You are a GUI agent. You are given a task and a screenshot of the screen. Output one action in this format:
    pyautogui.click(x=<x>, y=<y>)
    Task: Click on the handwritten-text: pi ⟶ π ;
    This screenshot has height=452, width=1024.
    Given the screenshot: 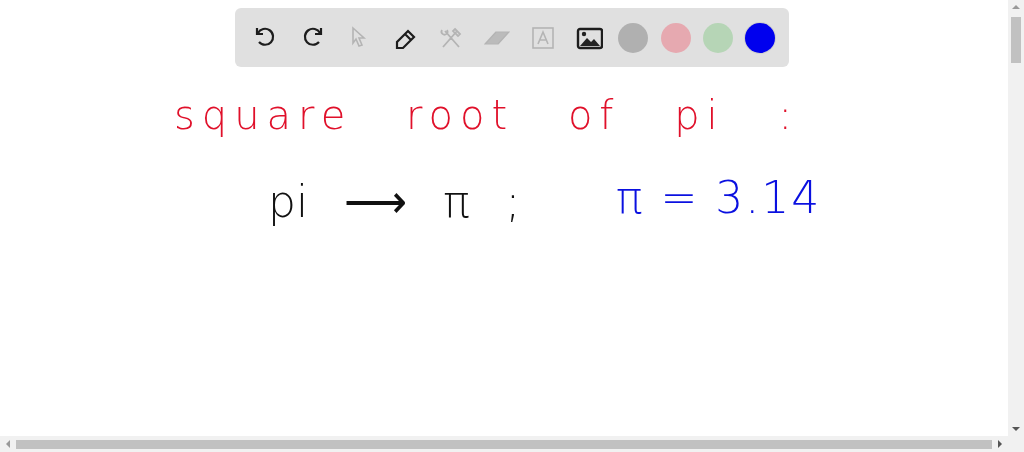 What is the action you would take?
    pyautogui.click(x=394, y=201)
    